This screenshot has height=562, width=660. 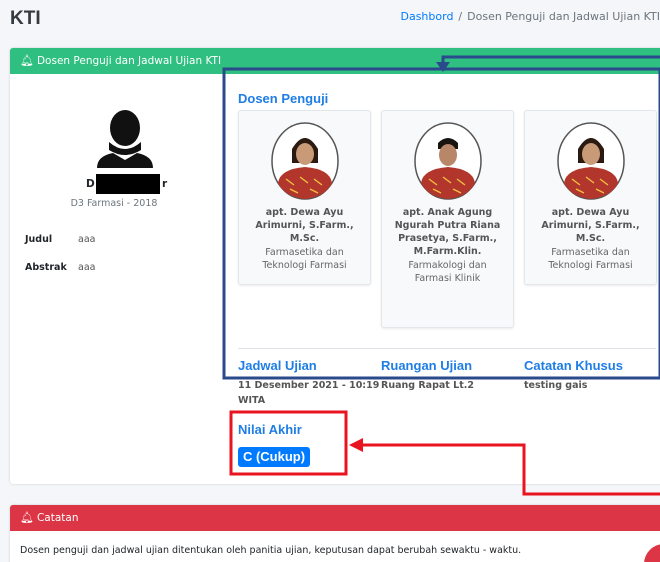 I want to click on annotation-blue-arrow, so click(x=550, y=58).